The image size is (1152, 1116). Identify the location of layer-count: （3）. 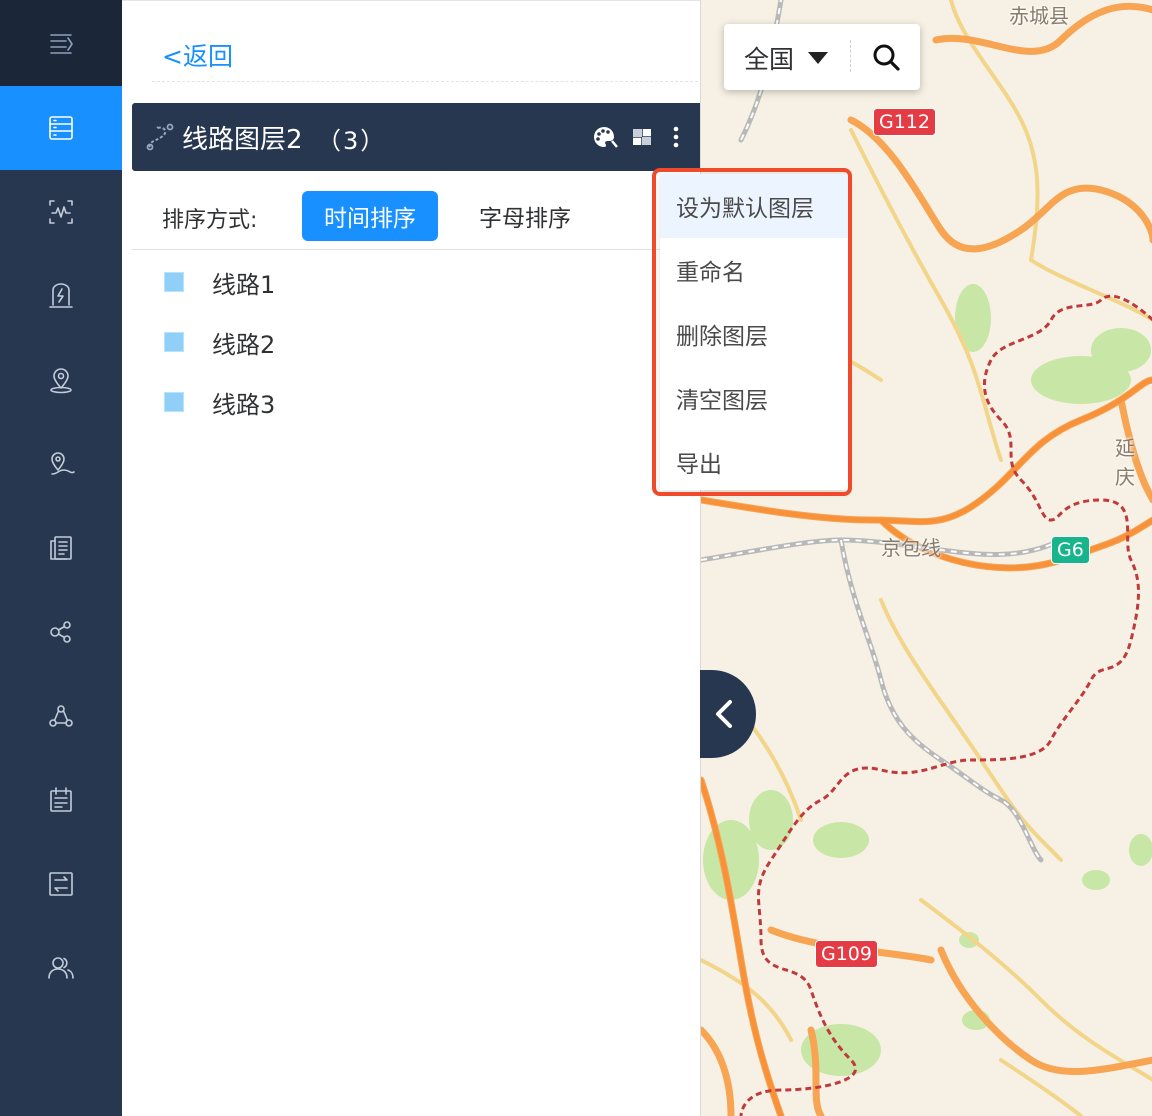
(352, 141).